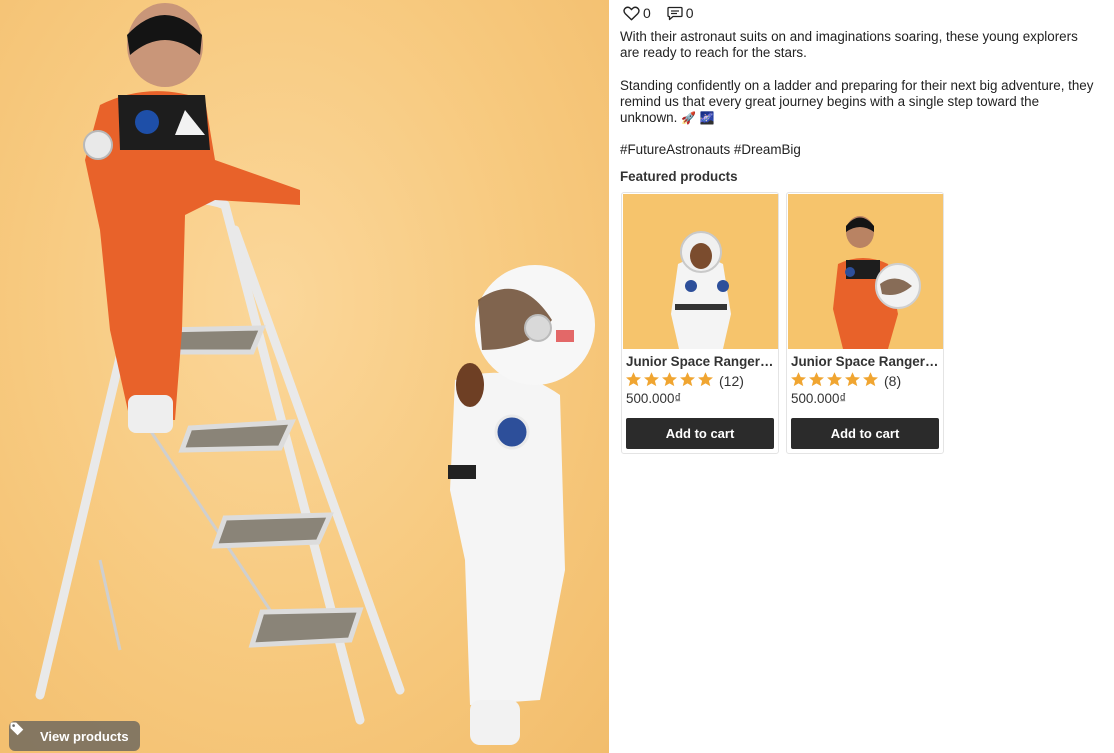 This screenshot has height=753, width=1114. I want to click on heart-icon, so click(631, 13).